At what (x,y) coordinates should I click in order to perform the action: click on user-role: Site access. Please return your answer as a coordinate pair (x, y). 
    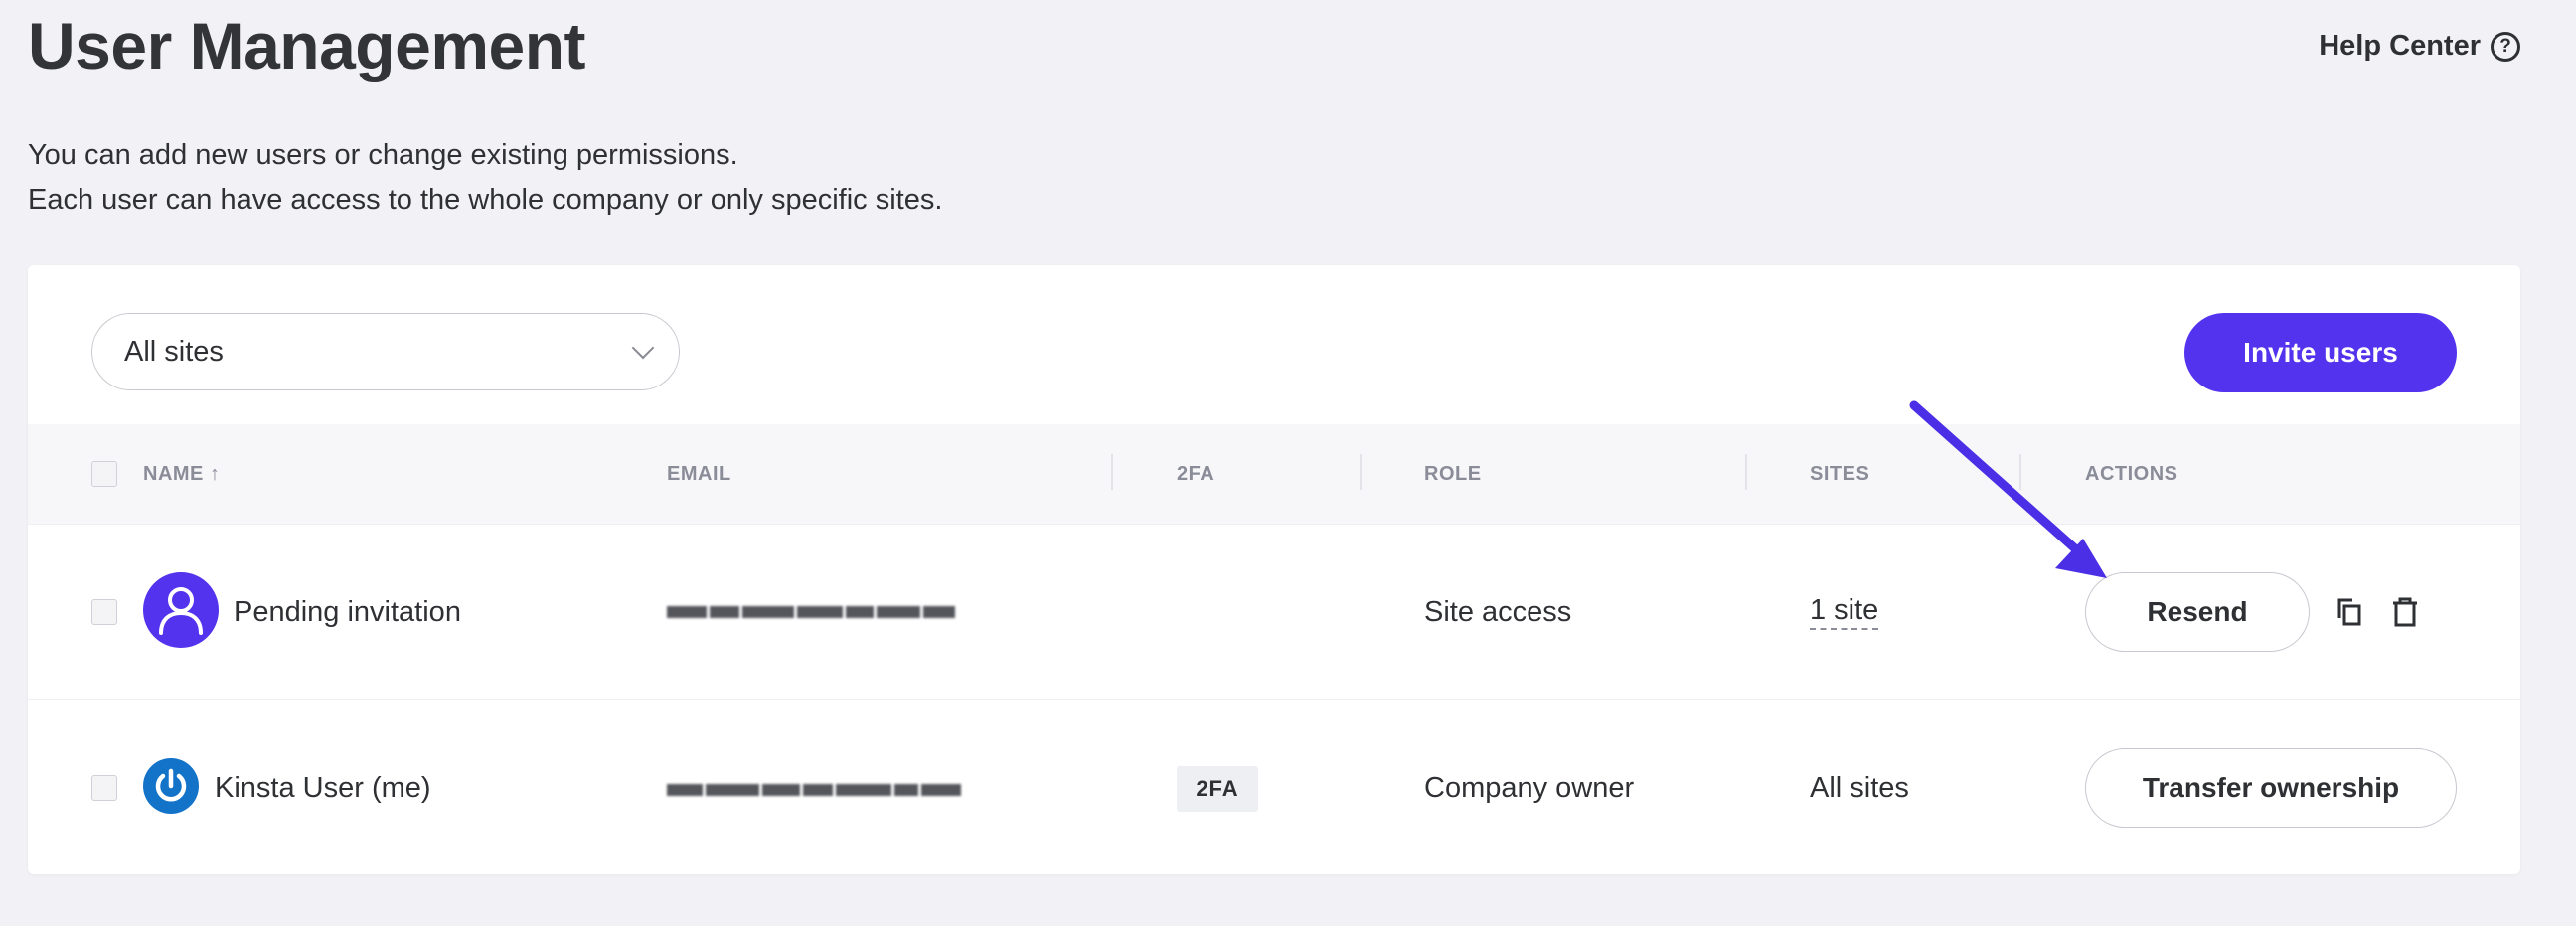
    Looking at the image, I should click on (1498, 611).